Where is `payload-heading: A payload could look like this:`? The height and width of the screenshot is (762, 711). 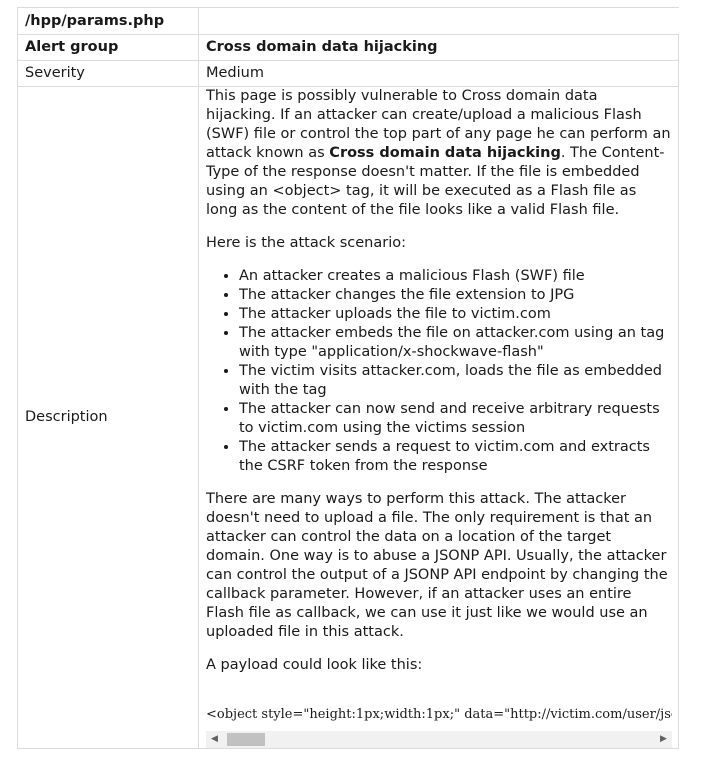
payload-heading: A payload could look like this: is located at coordinates (314, 665).